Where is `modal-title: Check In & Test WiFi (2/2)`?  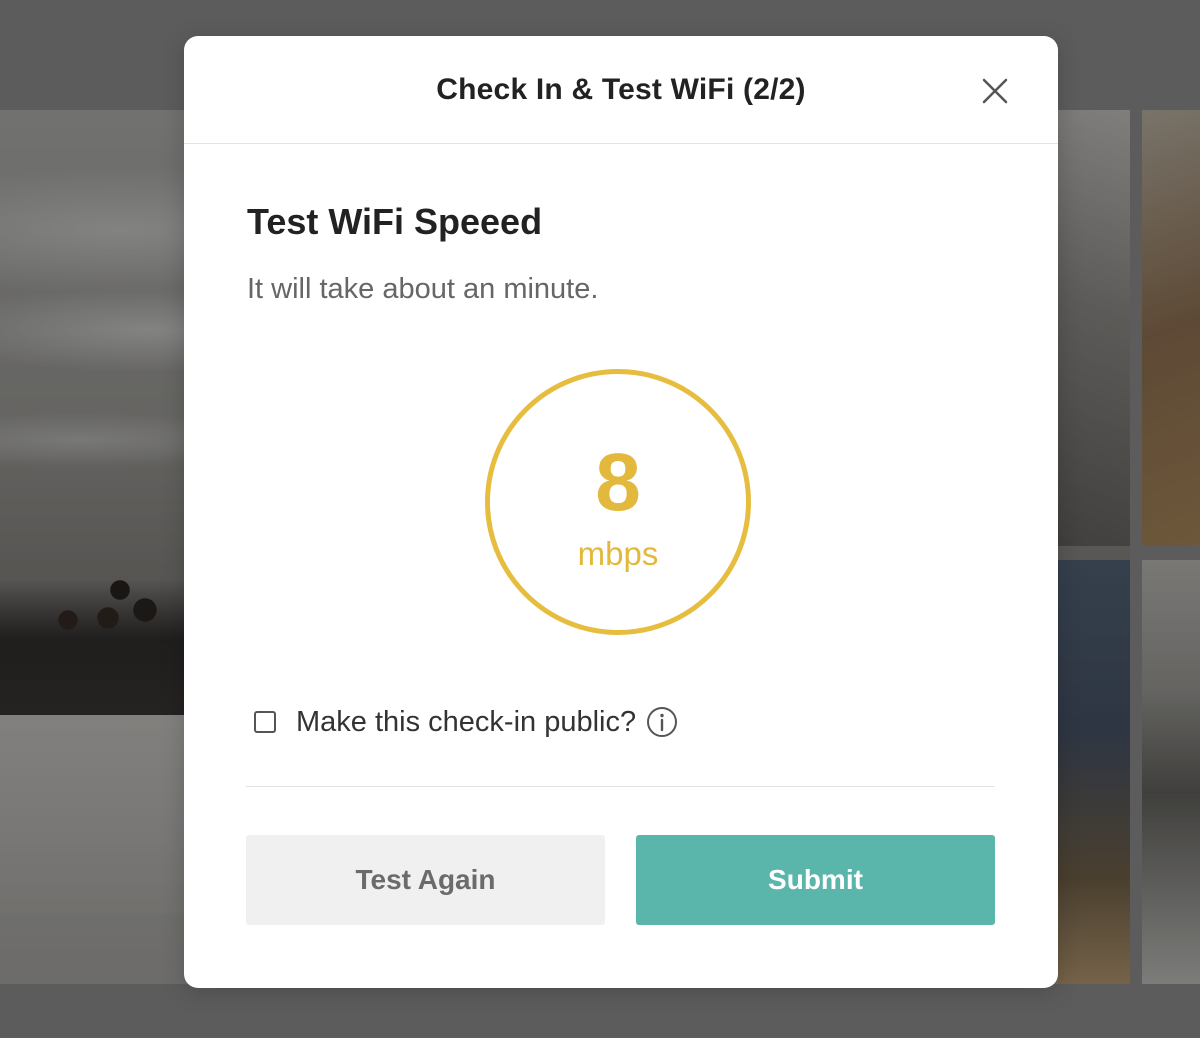 modal-title: Check In & Test WiFi (2/2) is located at coordinates (621, 89).